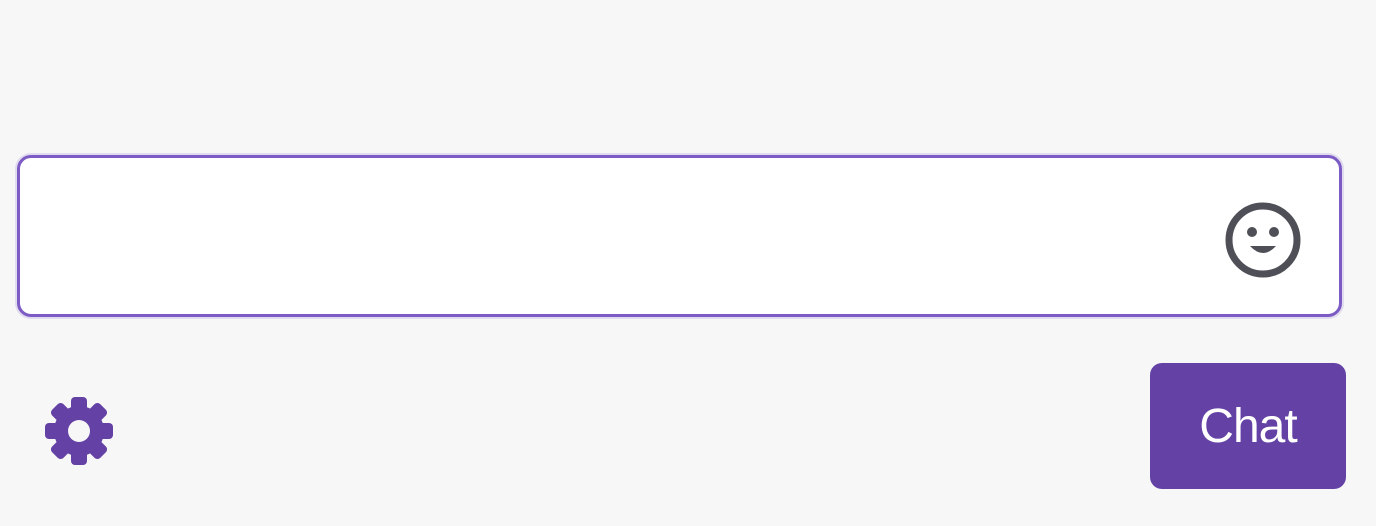  I want to click on smiley-icon, so click(1263, 240).